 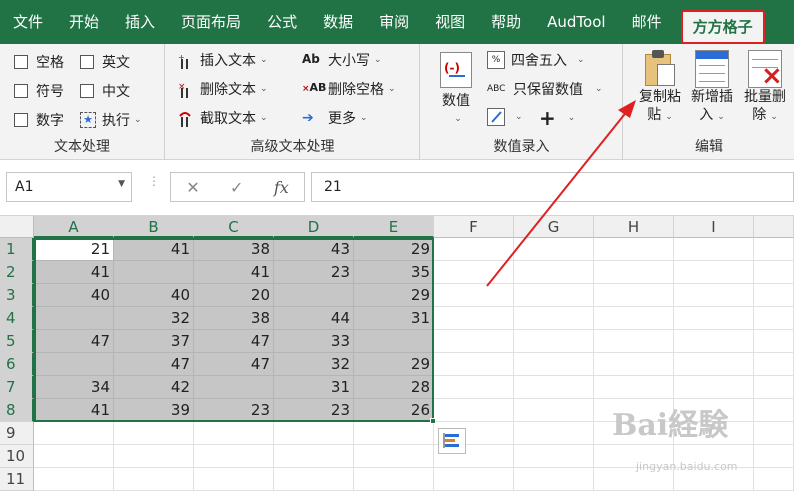 I want to click on tab-AudTool: AudTool, so click(x=576, y=22).